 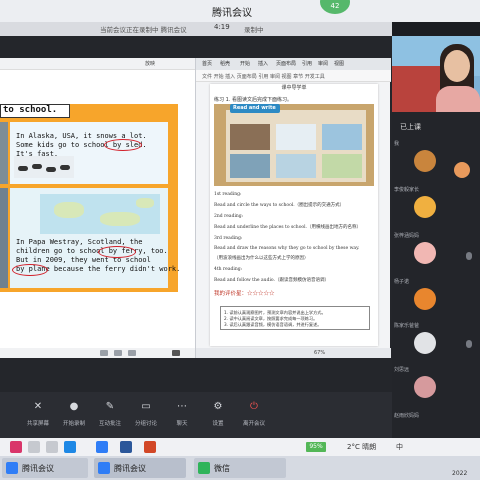 What do you see at coordinates (37, 424) in the screenshot?
I see `toolbar-label: 共享屏幕` at bounding box center [37, 424].